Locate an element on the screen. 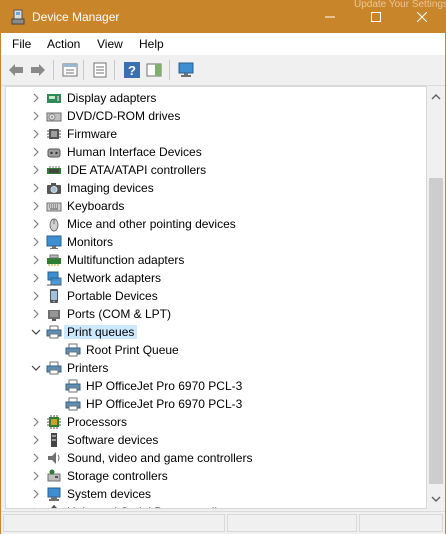 This screenshot has height=534, width=446. maximize-icon is located at coordinates (376, 17).